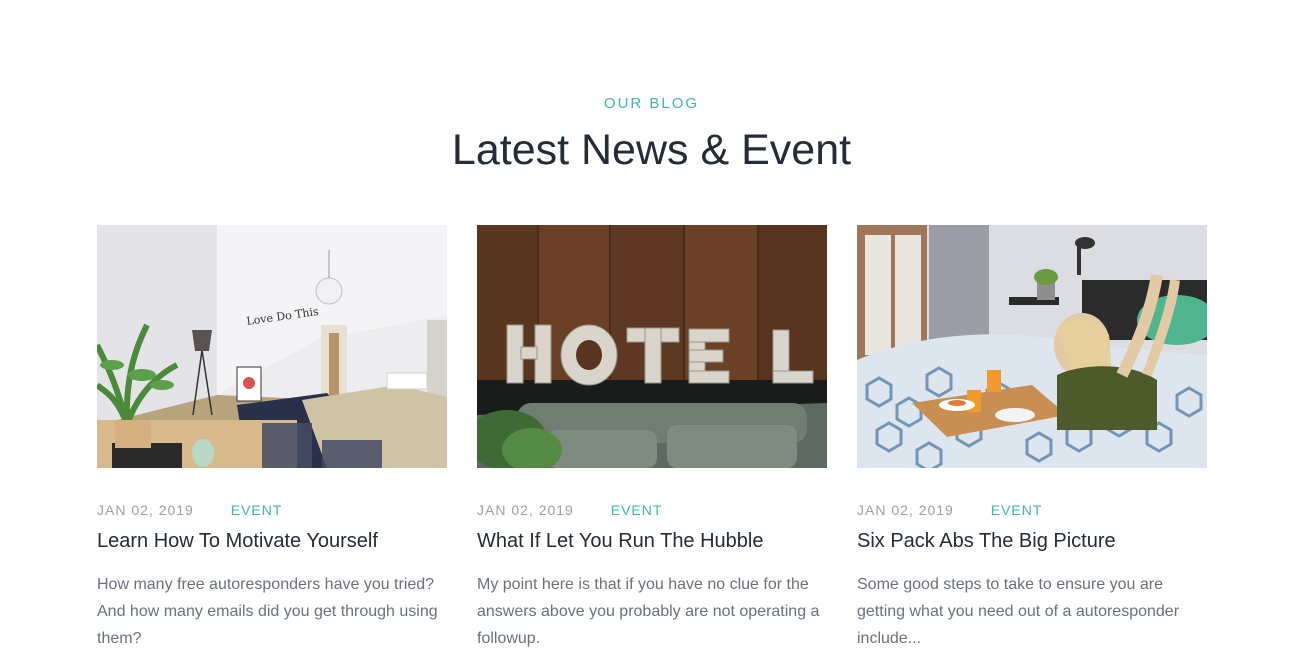  I want to click on post-image-link: Love Do This, so click(272, 346).